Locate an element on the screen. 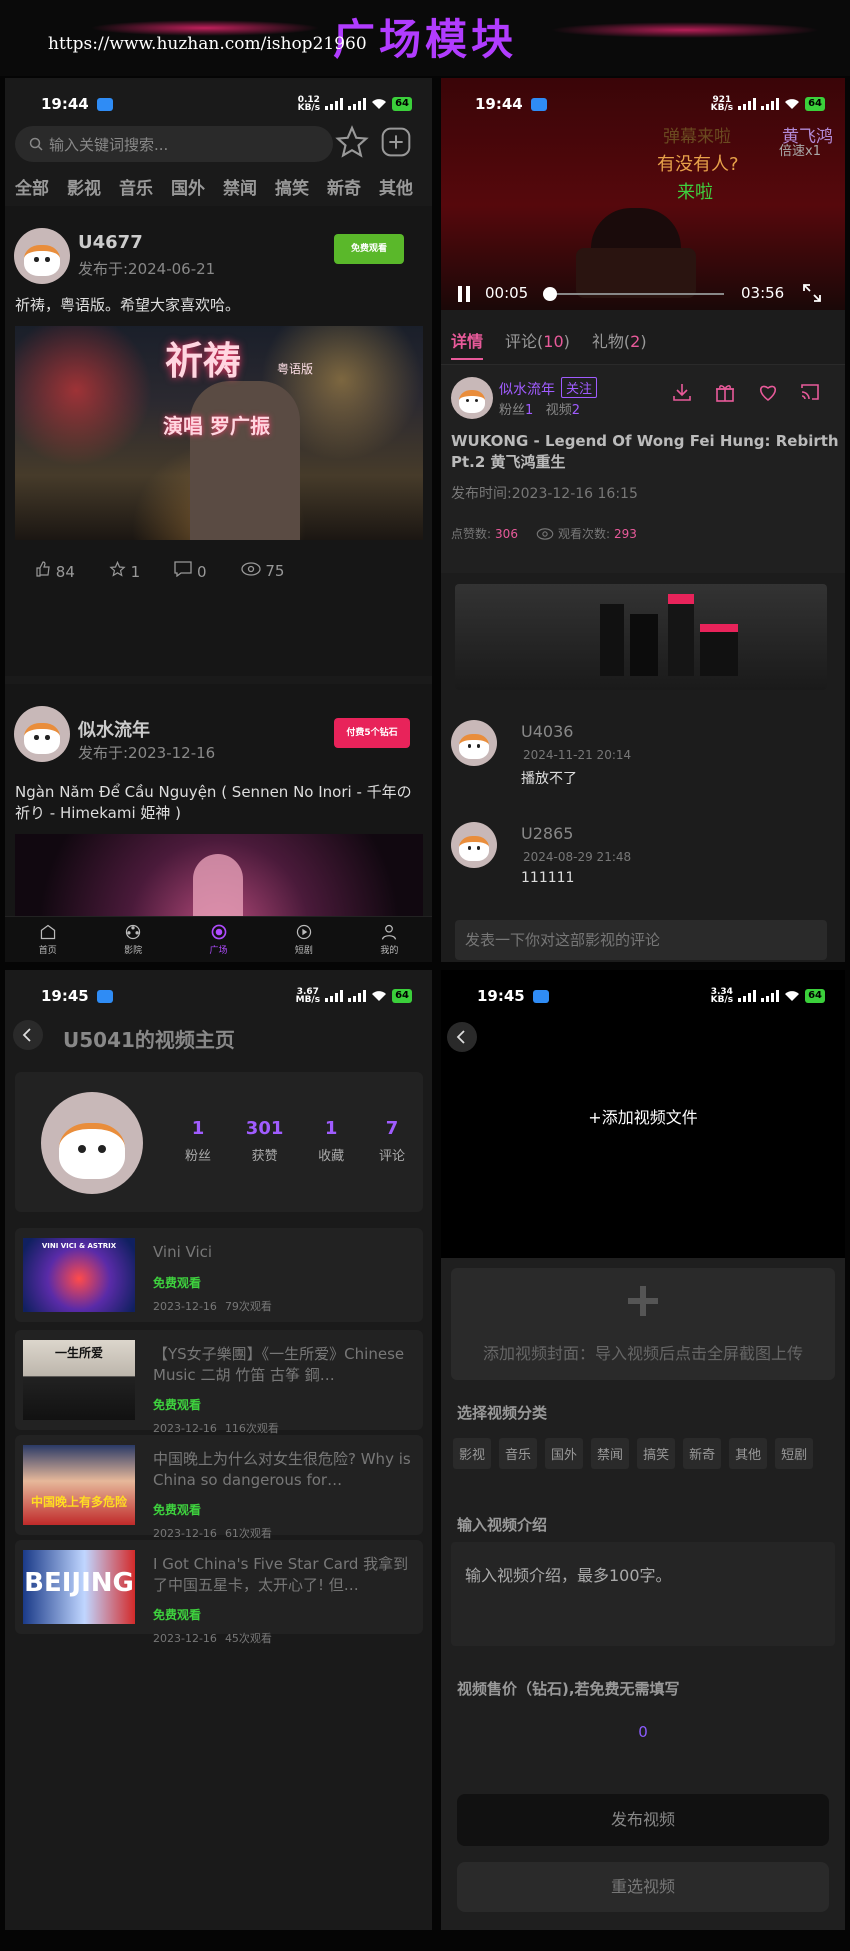  nav-item-我的: 我的 is located at coordinates (389, 939).